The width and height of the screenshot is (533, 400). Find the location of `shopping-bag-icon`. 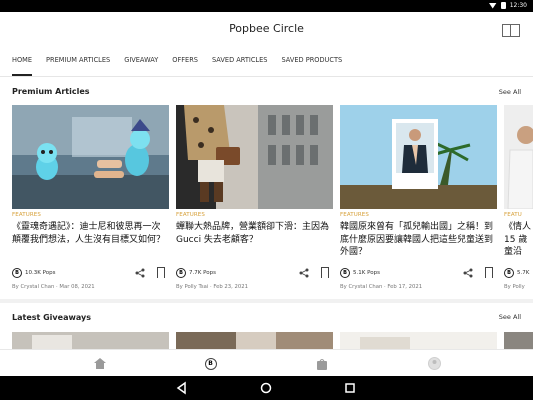

shopping-bag-icon is located at coordinates (321, 364).